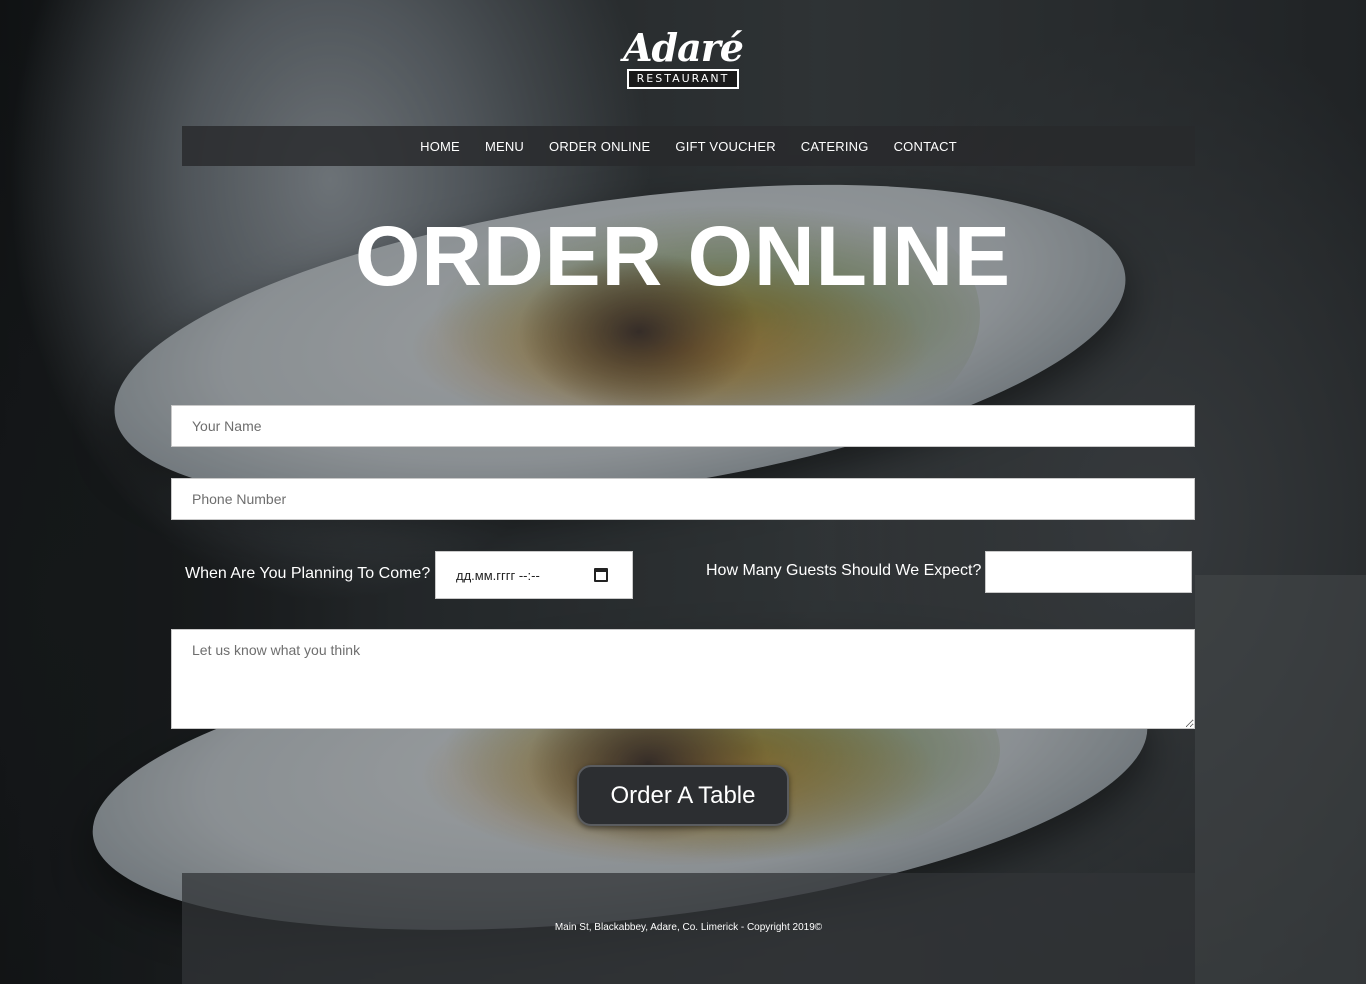  What do you see at coordinates (1280, 779) in the screenshot?
I see `background-panel-right` at bounding box center [1280, 779].